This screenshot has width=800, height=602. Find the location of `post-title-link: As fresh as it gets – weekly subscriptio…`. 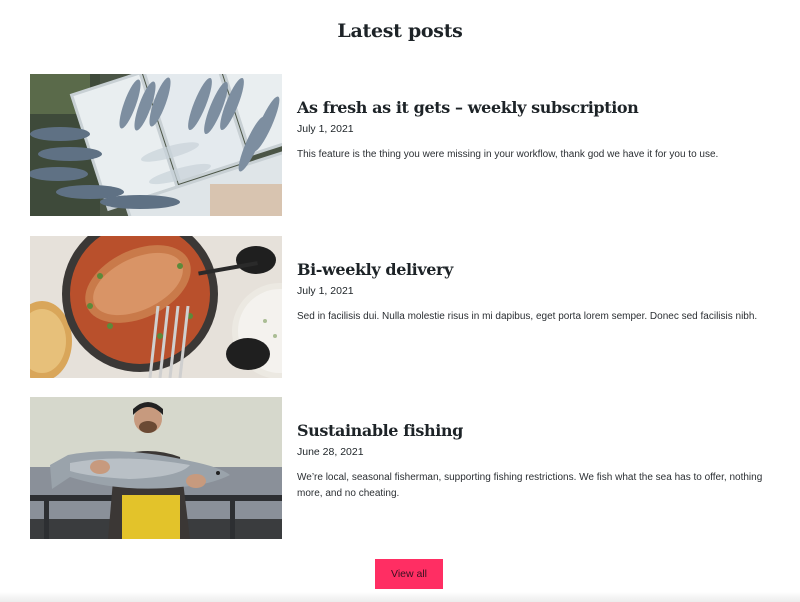

post-title-link: As fresh as it gets – weekly subscriptio… is located at coordinates (543, 108).